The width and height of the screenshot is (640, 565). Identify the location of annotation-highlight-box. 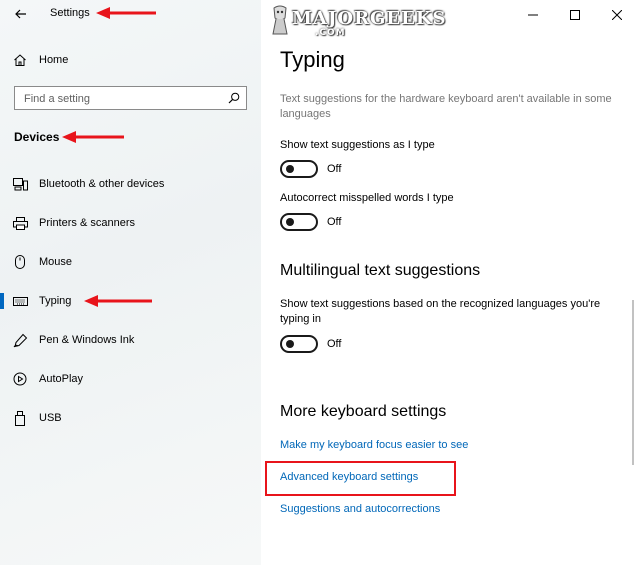
(360, 478).